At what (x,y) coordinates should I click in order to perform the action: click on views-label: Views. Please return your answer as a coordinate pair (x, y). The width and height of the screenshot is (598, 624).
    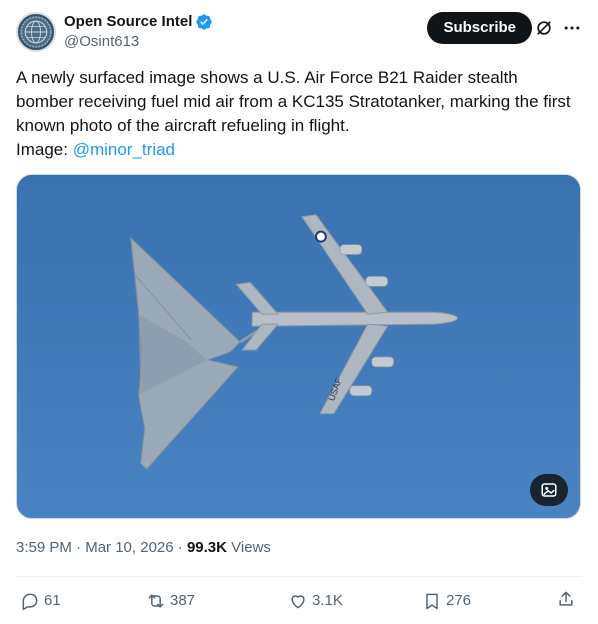
    Looking at the image, I should click on (251, 547).